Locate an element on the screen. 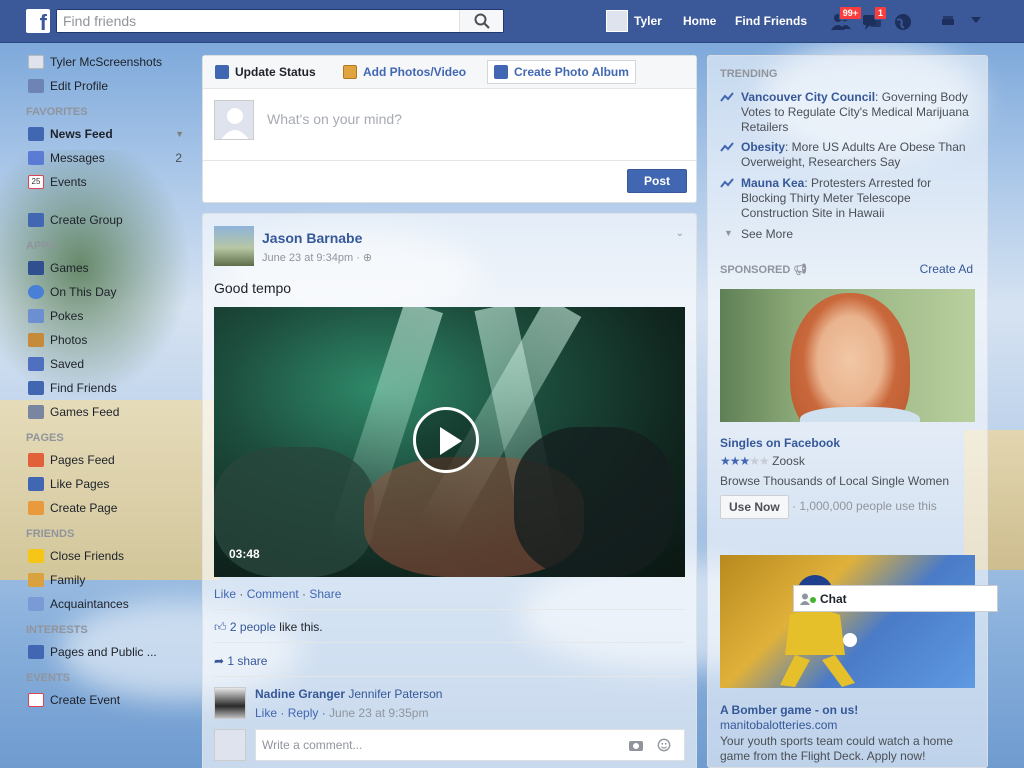  like-link: Like is located at coordinates (225, 594).